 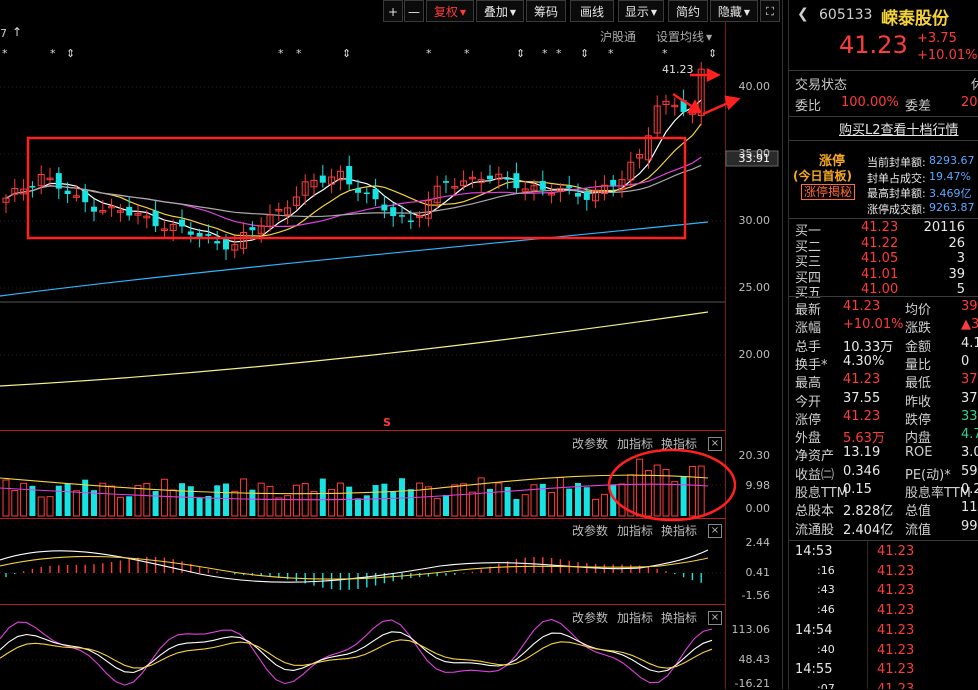 I want to click on tick-time: :16, so click(x=826, y=570).